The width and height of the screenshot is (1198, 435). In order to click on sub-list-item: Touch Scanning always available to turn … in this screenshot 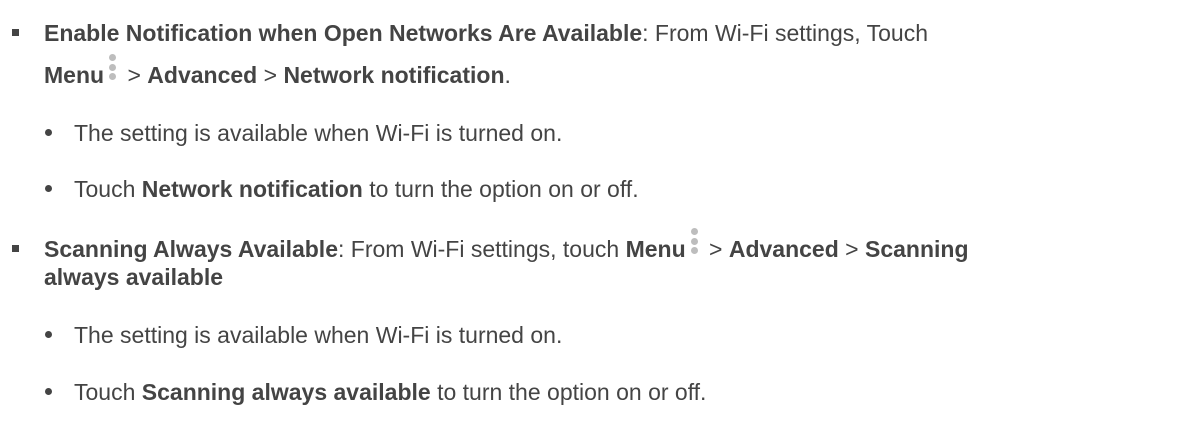, I will do `click(390, 392)`.